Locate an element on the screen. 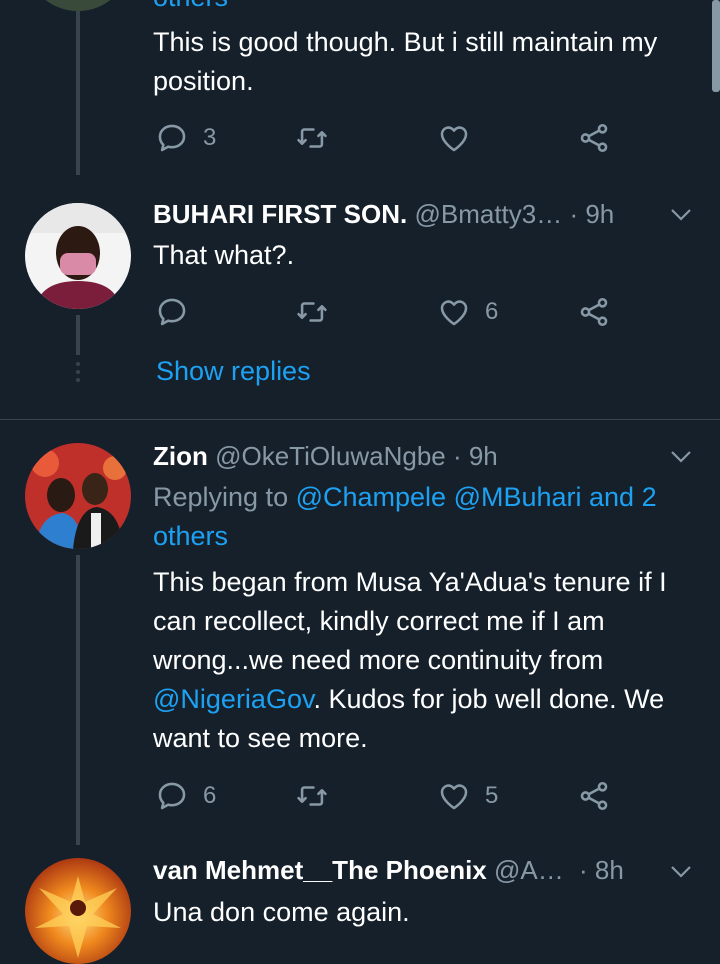 The height and width of the screenshot is (964, 720). replying-to-partial: others is located at coordinates (190, 6).